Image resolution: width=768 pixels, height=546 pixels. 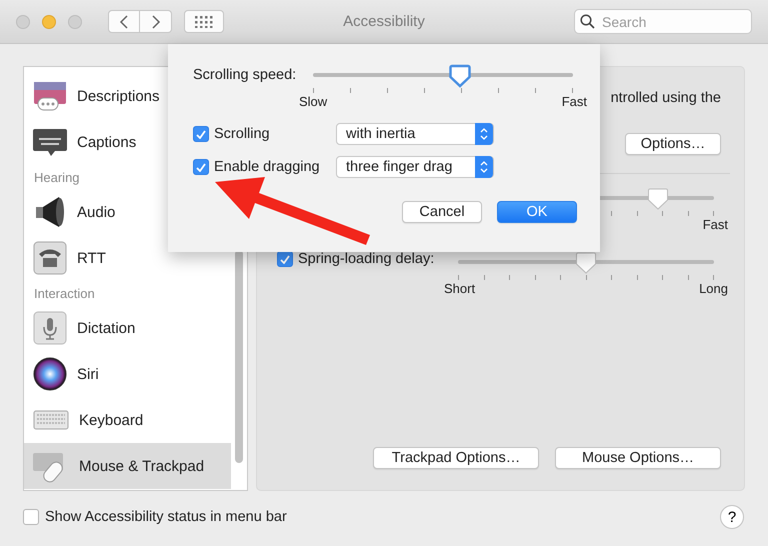 What do you see at coordinates (57, 177) in the screenshot?
I see `section-header: Hearing` at bounding box center [57, 177].